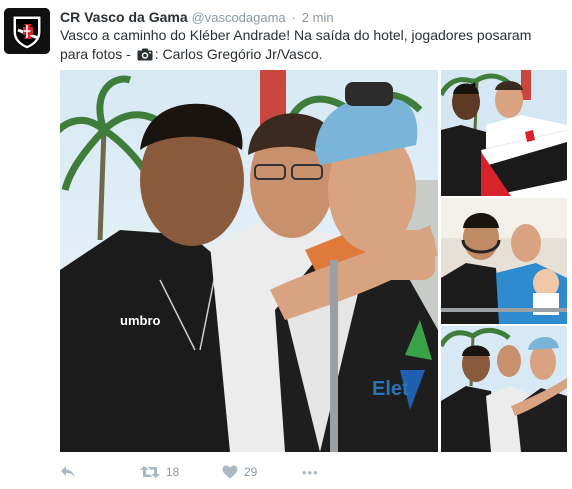 This screenshot has width=572, height=489. I want to click on group-selfie-photo-image, so click(504, 389).